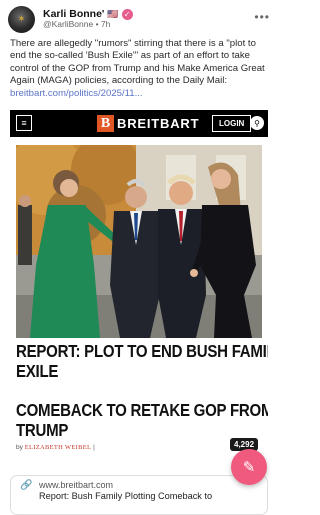 The height and width of the screenshot is (515, 320). I want to click on more-options-icon: •••, so click(262, 17).